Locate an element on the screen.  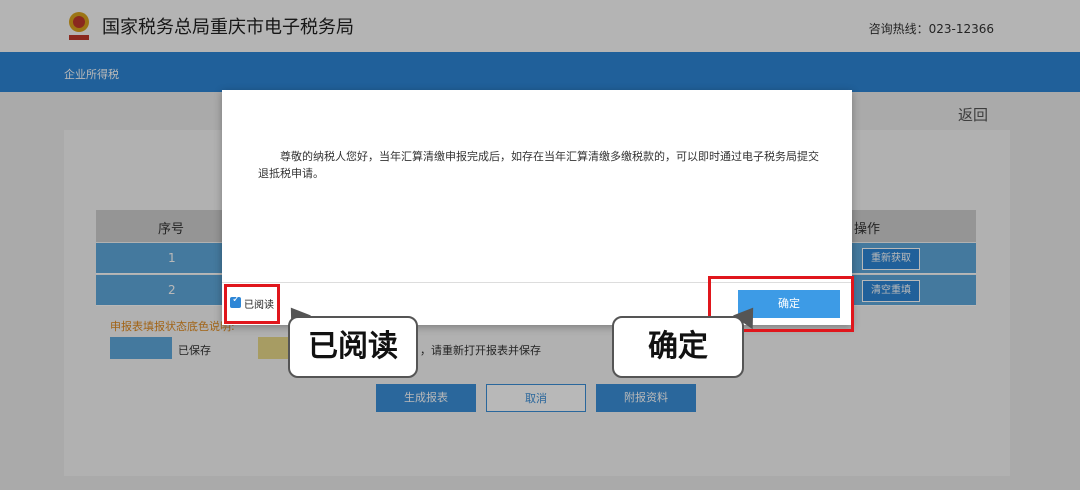
read-callout: 已阅读 is located at coordinates (353, 347).